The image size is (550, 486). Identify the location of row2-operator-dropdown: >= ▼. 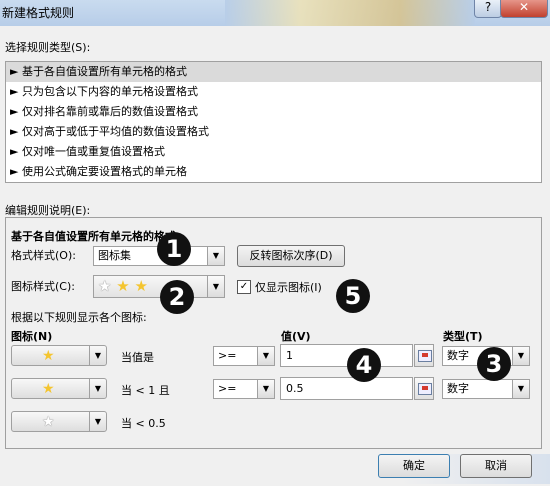
(244, 389).